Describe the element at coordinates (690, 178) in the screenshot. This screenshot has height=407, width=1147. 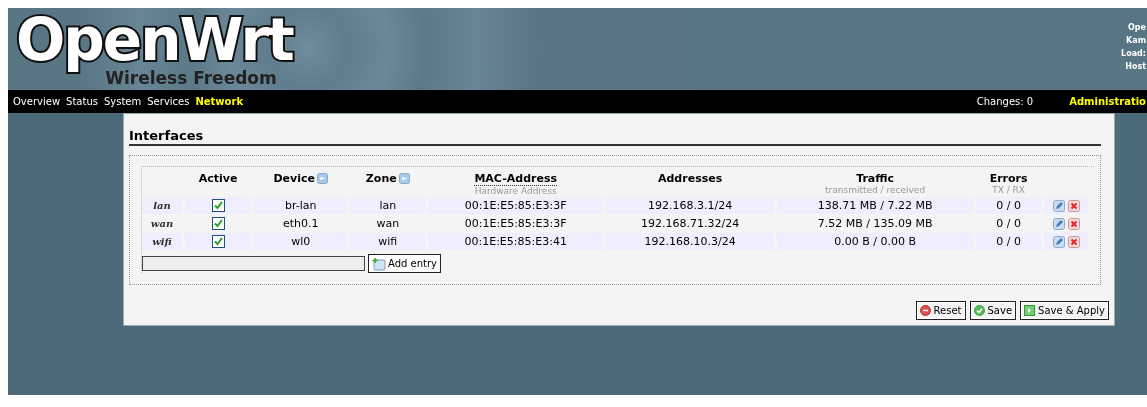
I see `column-header: Addresses` at that location.